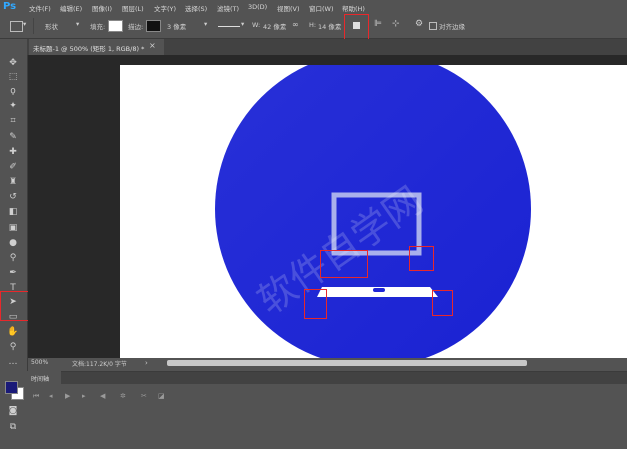 This screenshot has height=449, width=627. I want to click on menu-select: 选择(S), so click(196, 8).